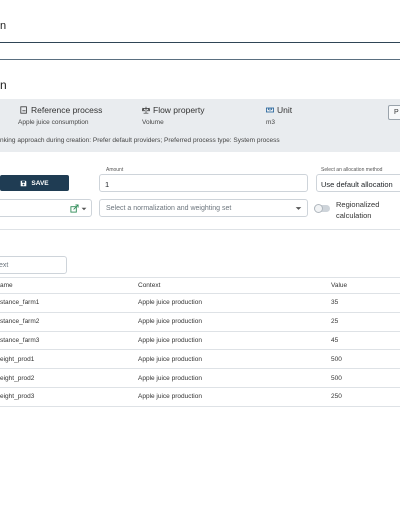 This screenshot has height=516, width=400. I want to click on ruler-icon, so click(270, 110).